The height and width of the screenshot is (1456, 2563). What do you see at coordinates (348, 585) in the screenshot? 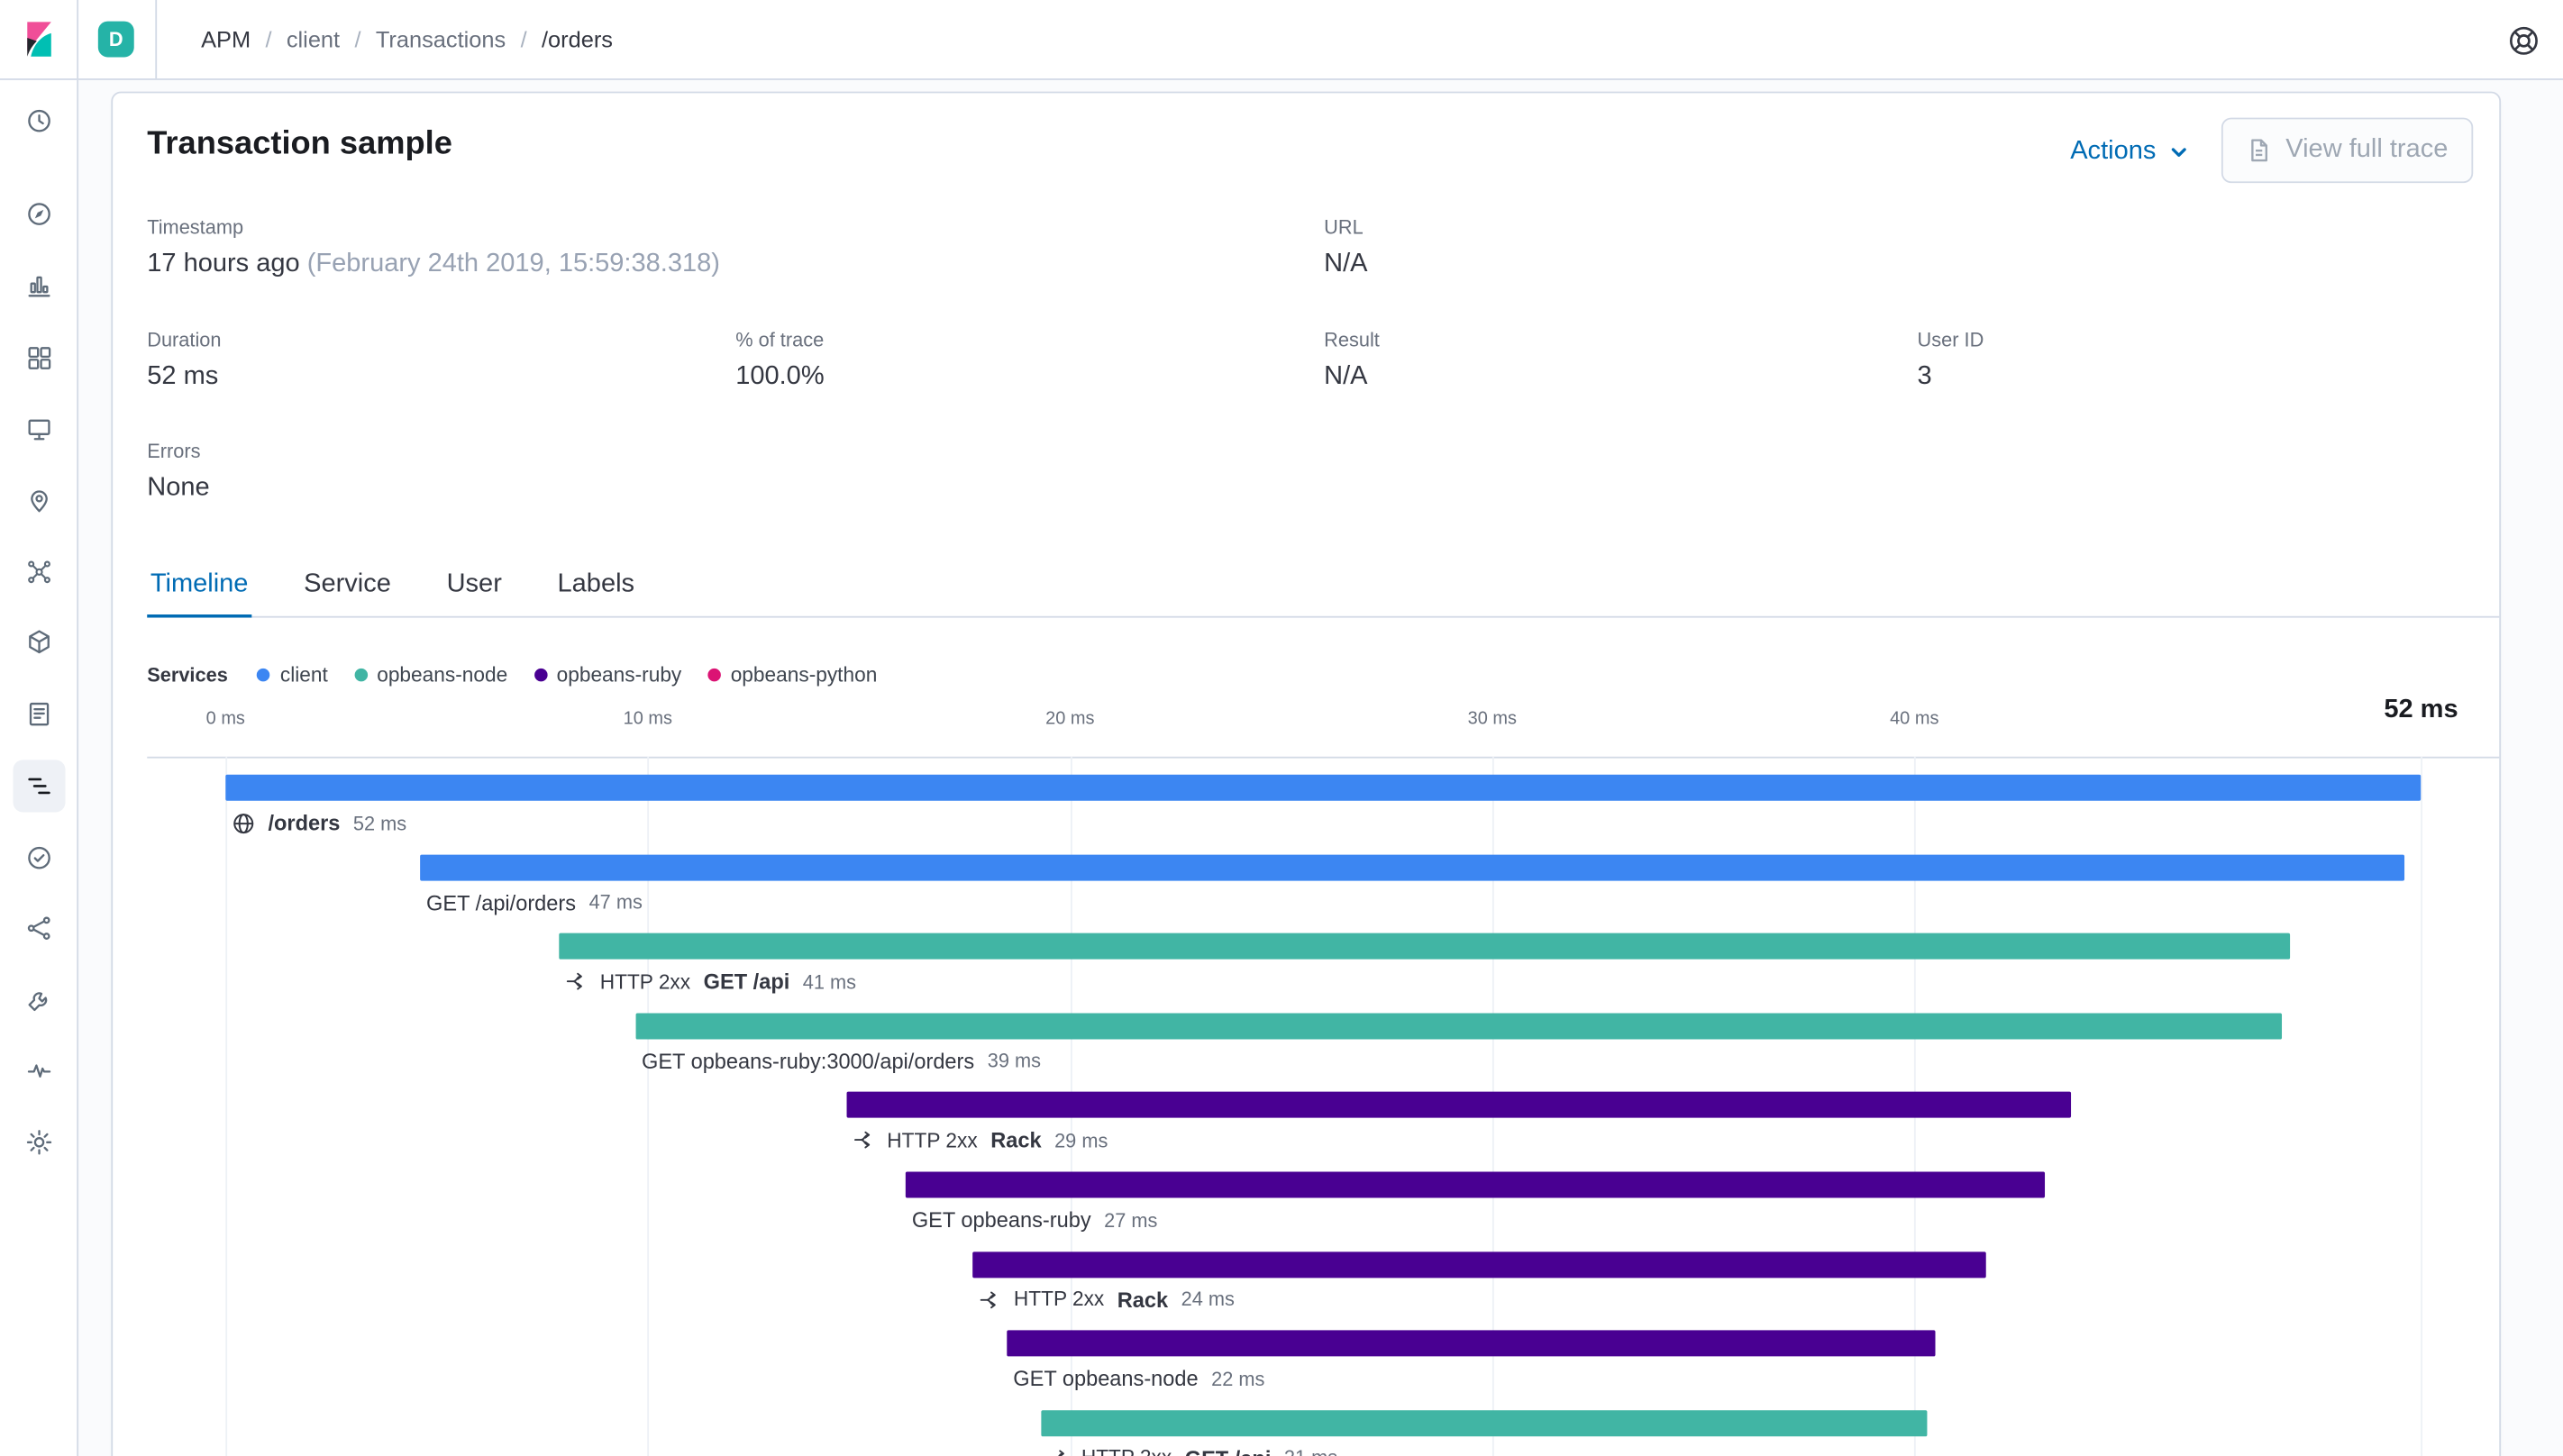
I see `tab-service: Service` at bounding box center [348, 585].